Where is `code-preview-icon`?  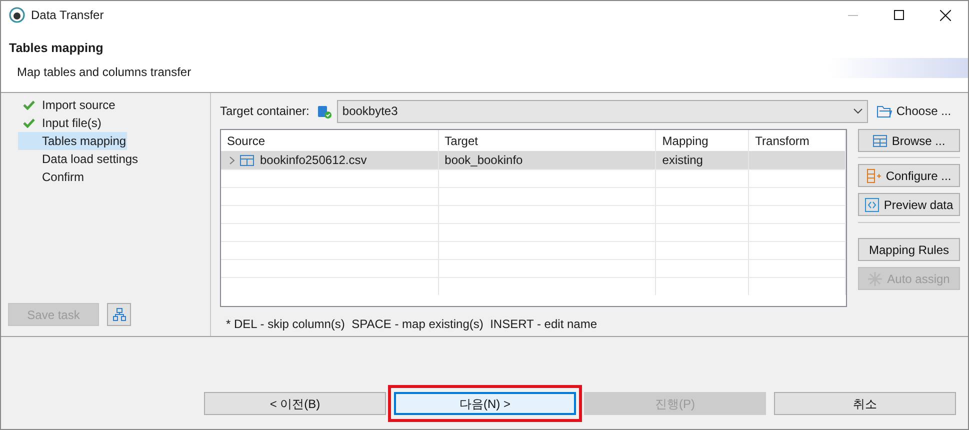
code-preview-icon is located at coordinates (871, 205).